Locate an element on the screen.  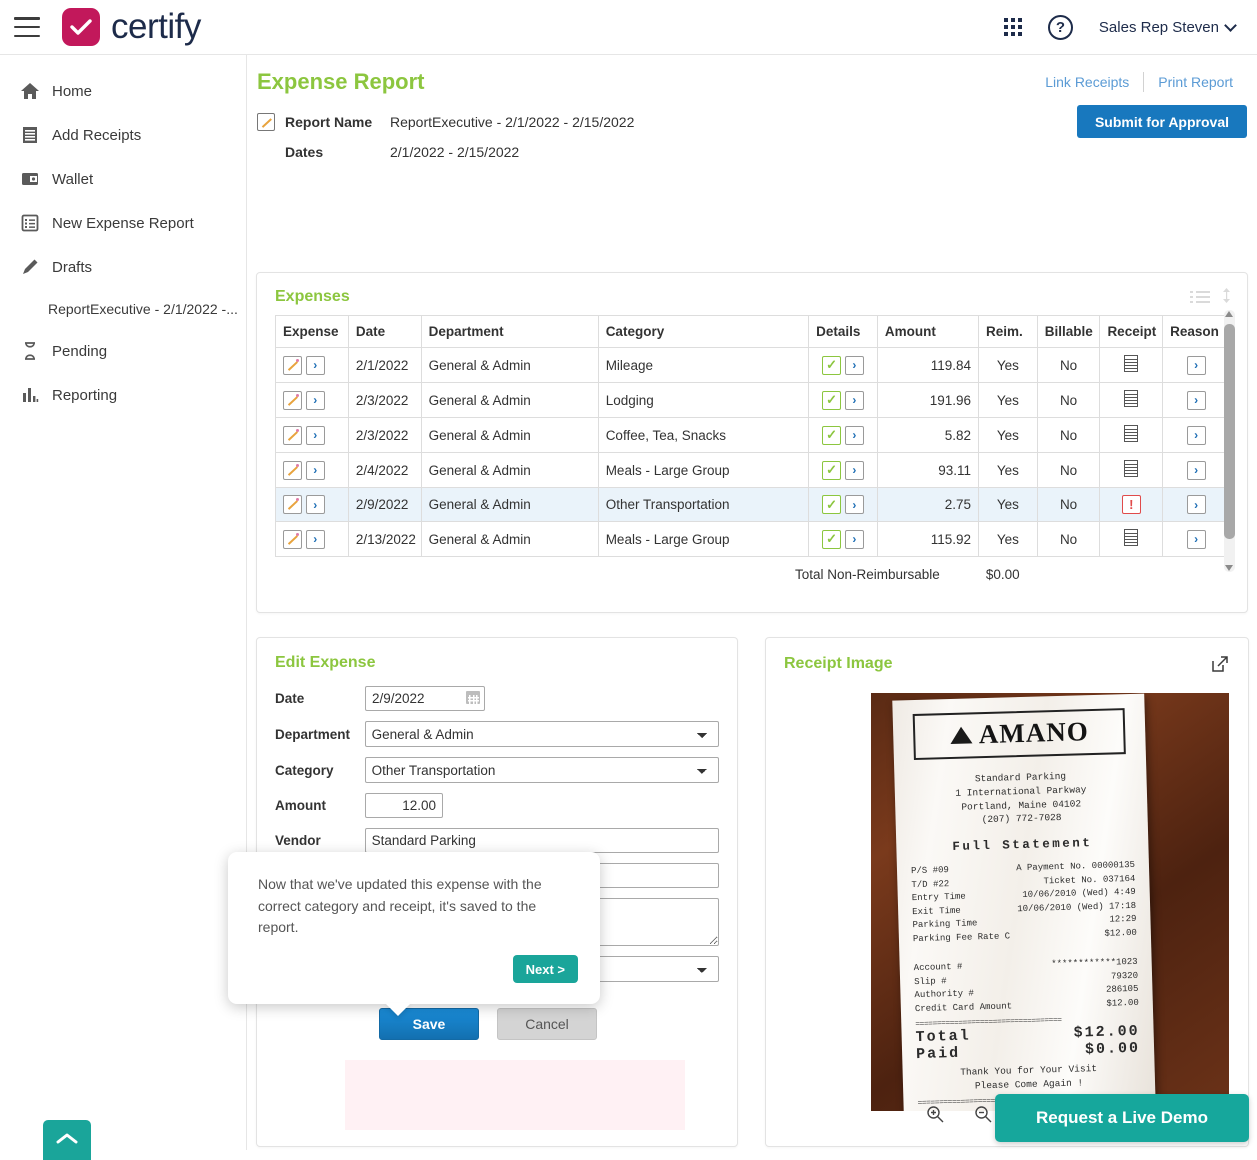
submit-for-approval-button: Submit for Approval is located at coordinates (1161, 121).